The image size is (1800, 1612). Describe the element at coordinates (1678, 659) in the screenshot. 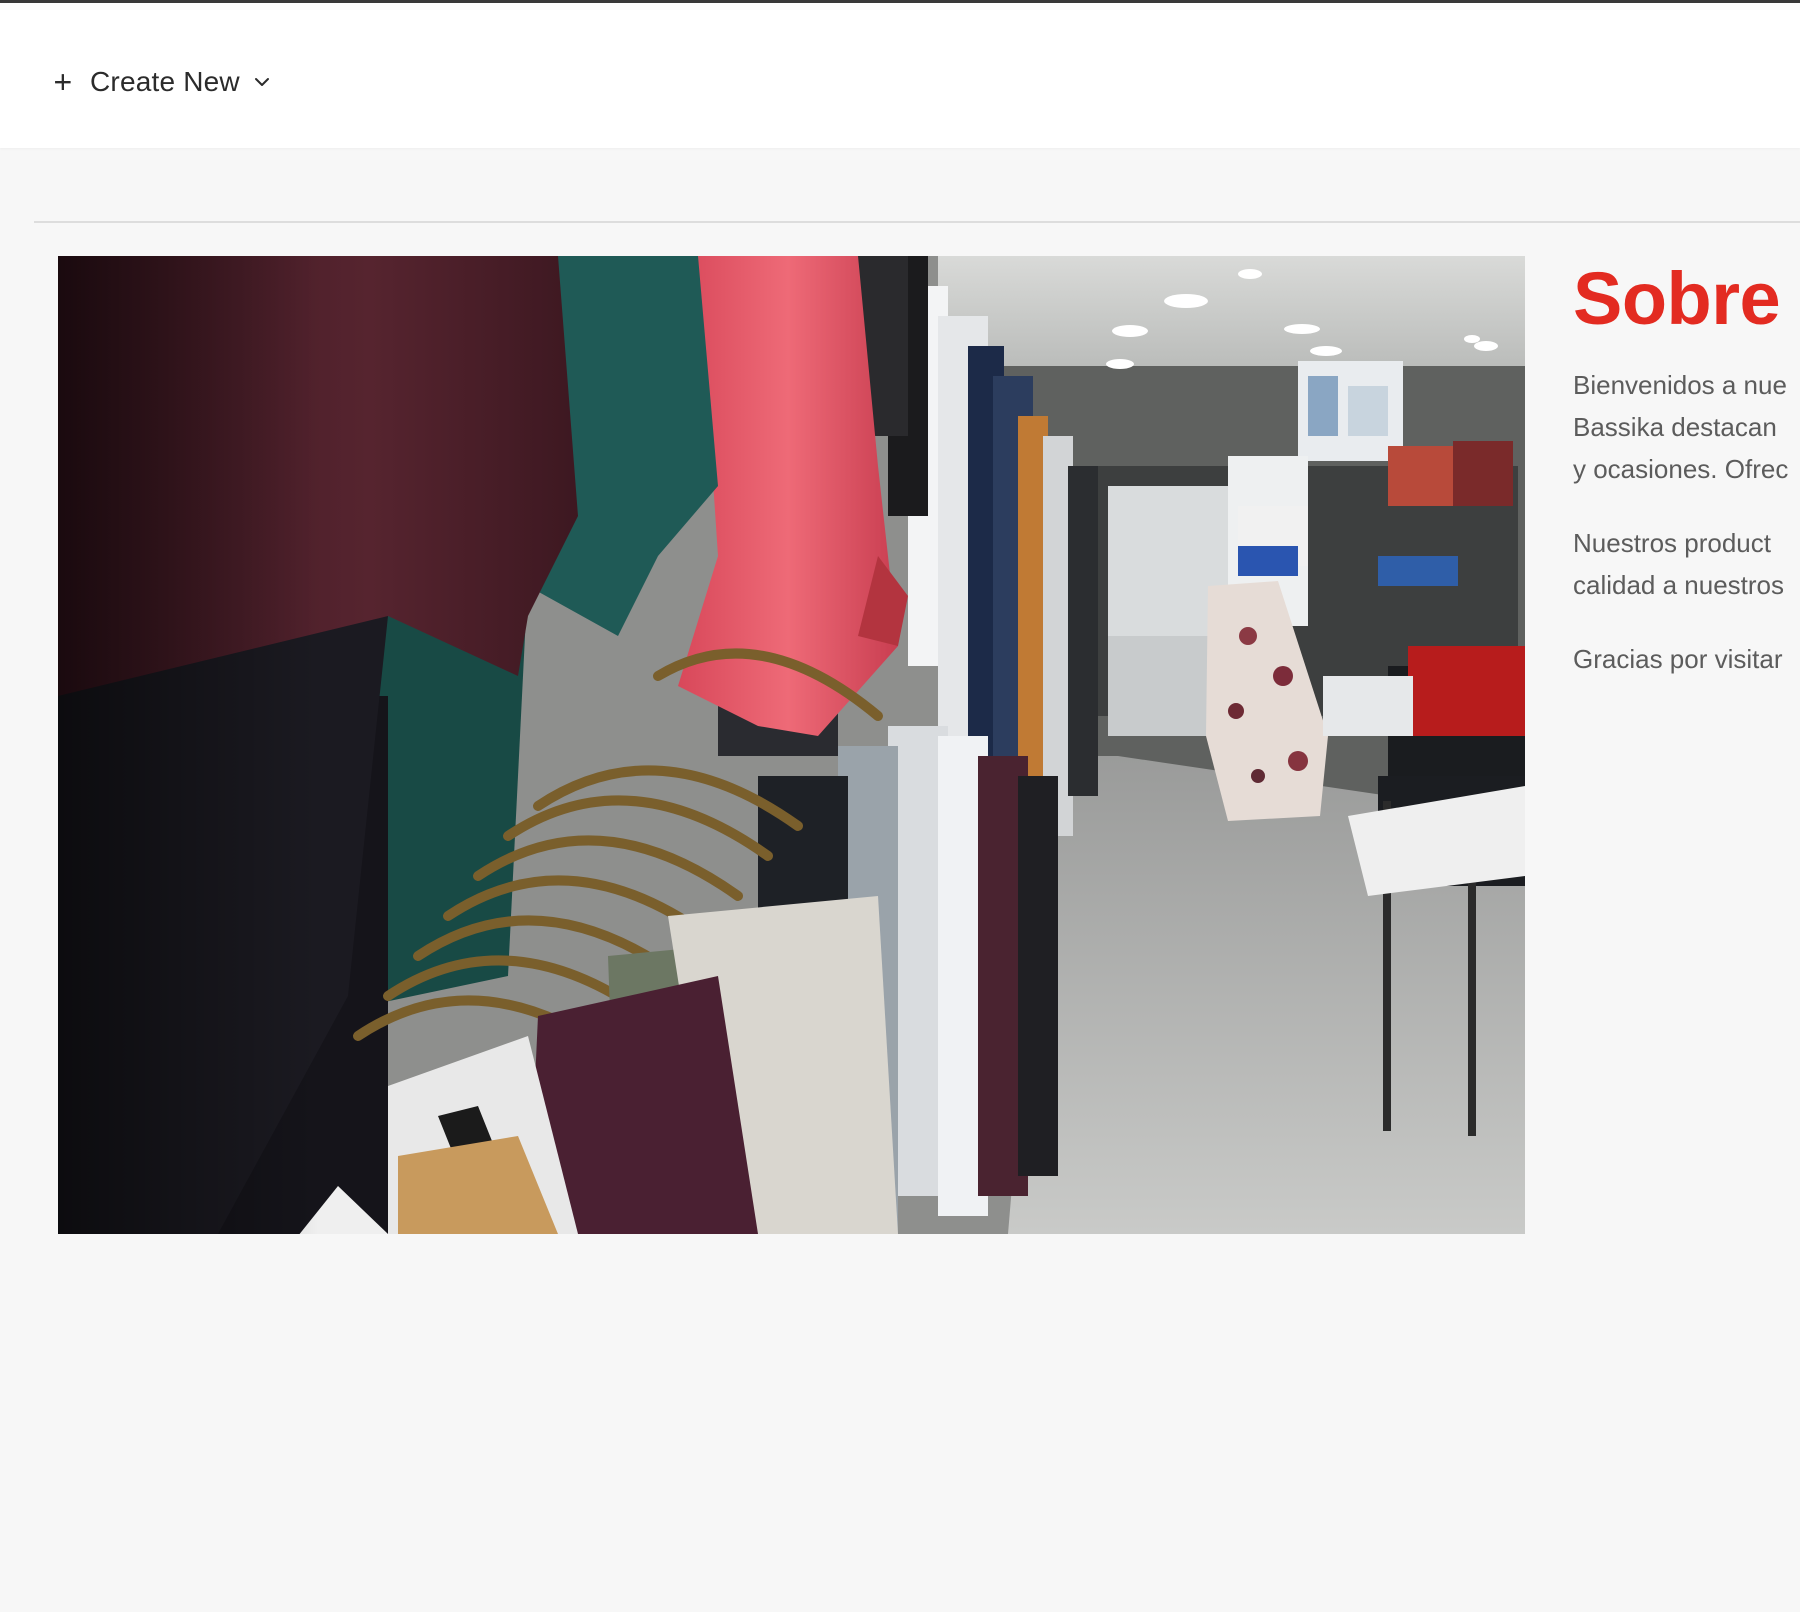

I see `paragraph-line: Gracias por visitar` at that location.